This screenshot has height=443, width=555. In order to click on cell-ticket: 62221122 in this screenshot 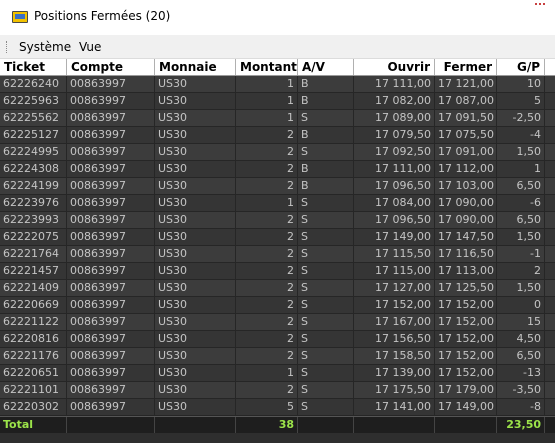, I will do `click(33, 322)`.